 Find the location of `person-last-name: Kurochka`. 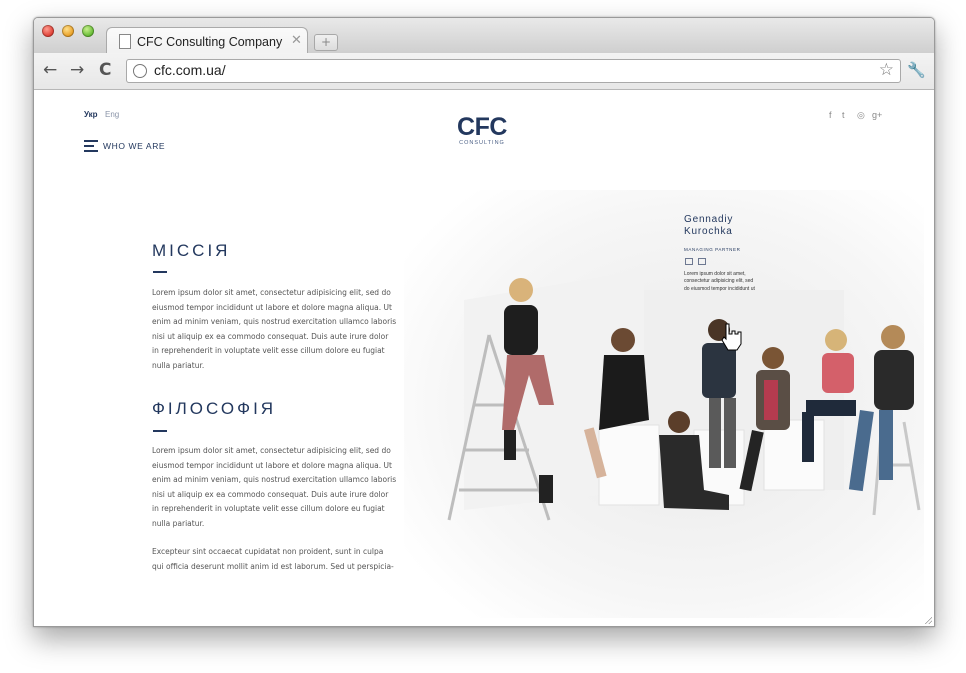

person-last-name: Kurochka is located at coordinates (708, 231).